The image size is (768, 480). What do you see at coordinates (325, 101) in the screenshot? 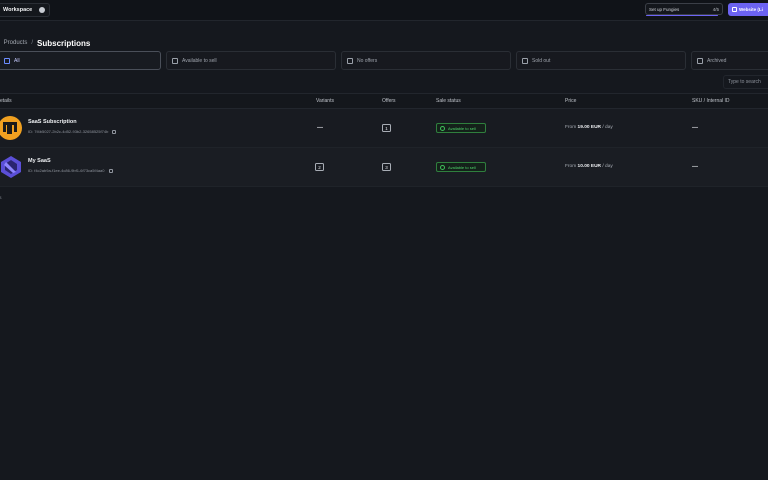
I see `col-variants: Variants` at bounding box center [325, 101].